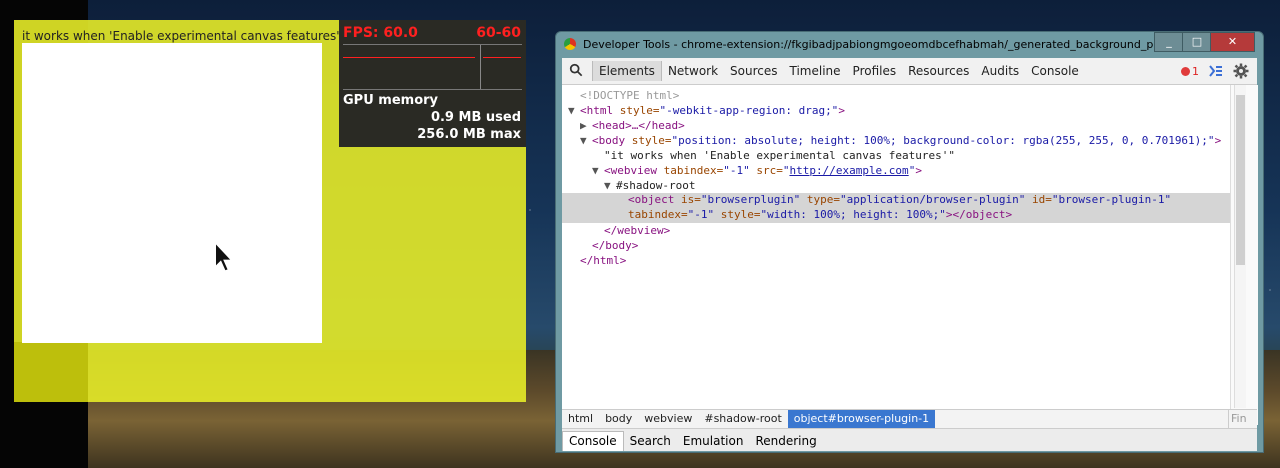 The width and height of the screenshot is (1280, 468). Describe the element at coordinates (769, 170) in the screenshot. I see `attr-name: src=` at that location.